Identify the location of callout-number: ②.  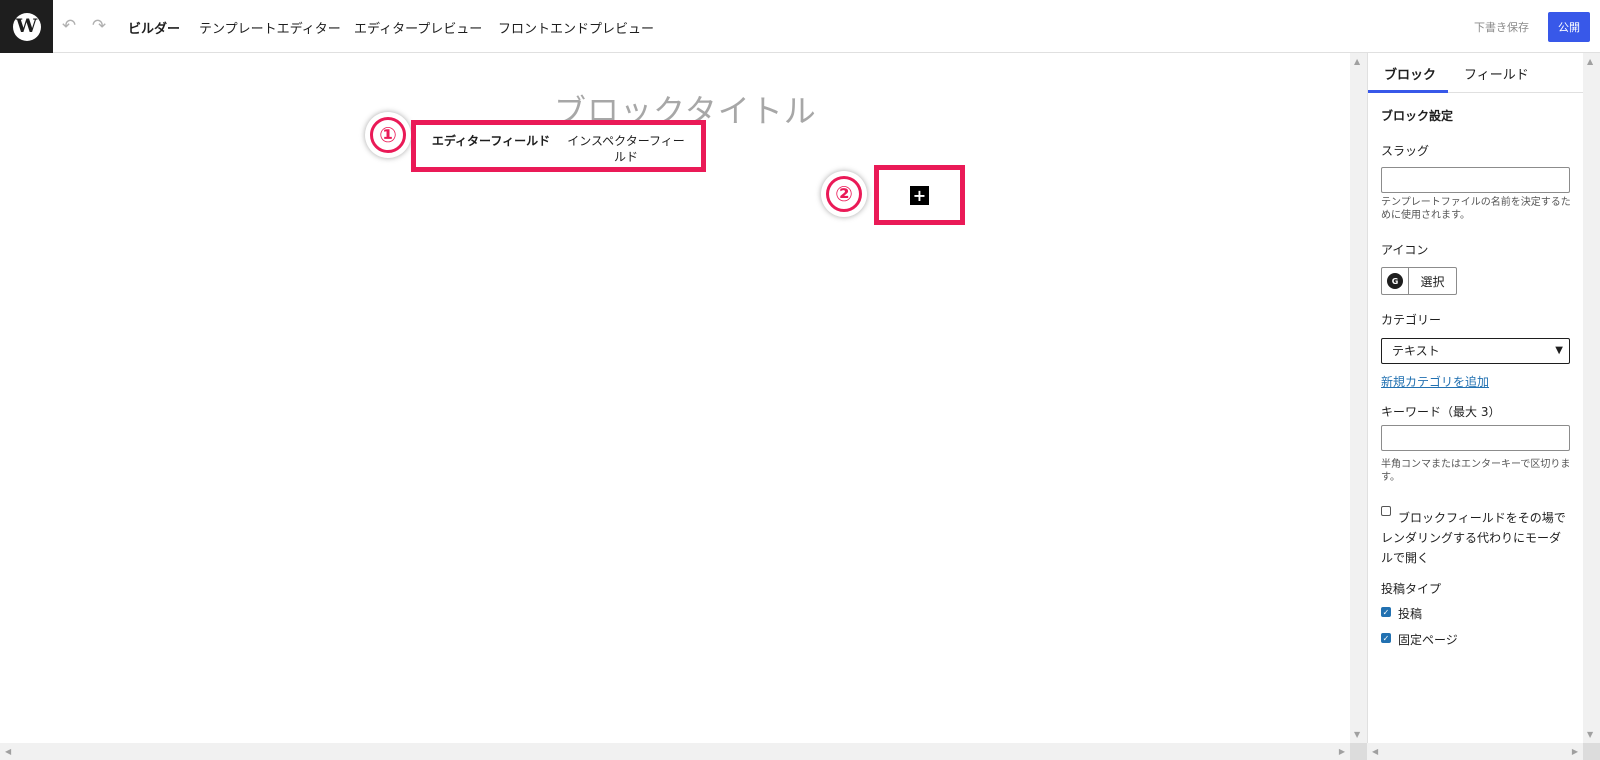
(844, 194).